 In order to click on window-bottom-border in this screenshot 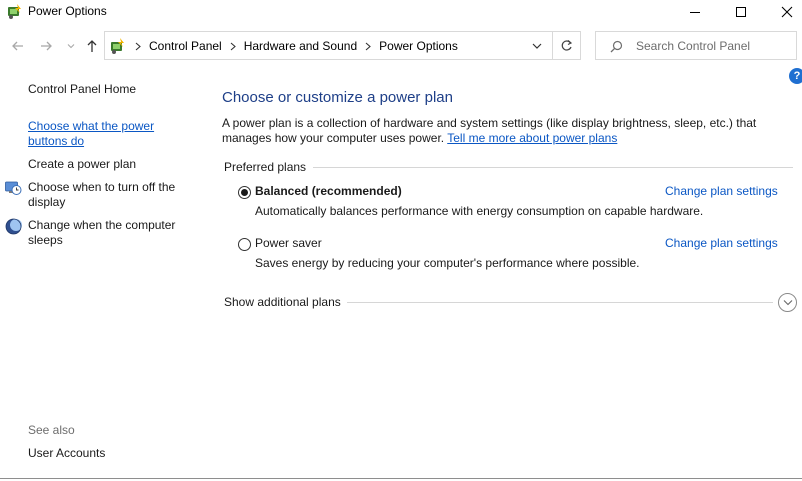, I will do `click(401, 478)`.